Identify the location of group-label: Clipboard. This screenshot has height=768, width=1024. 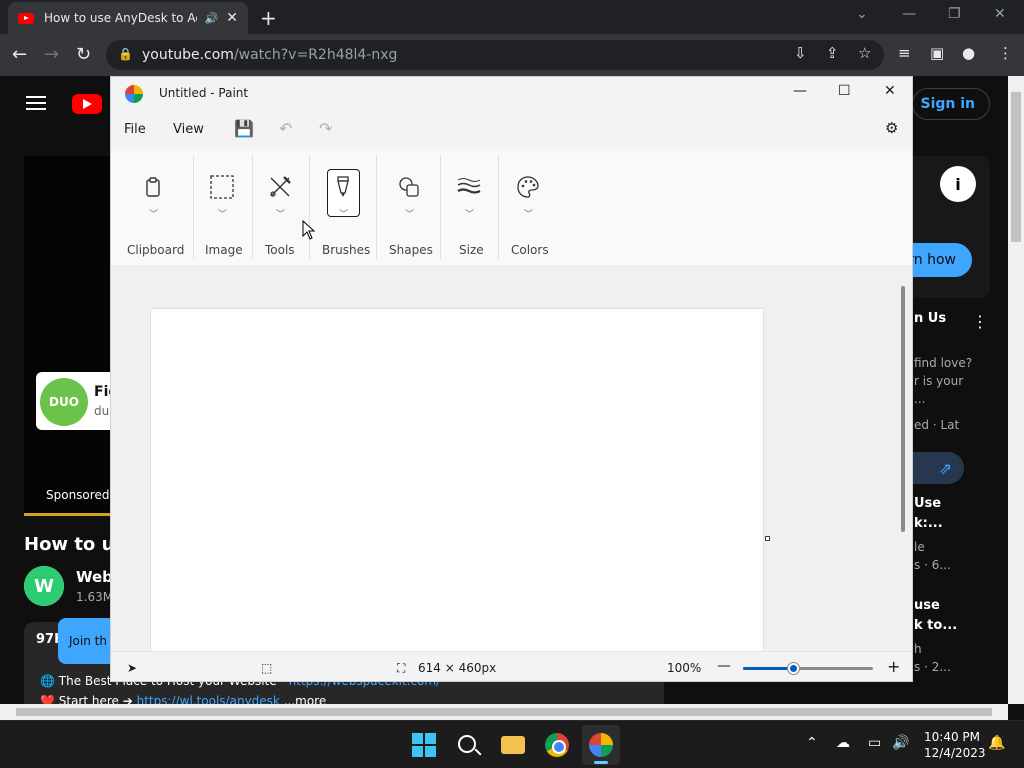
(156, 250).